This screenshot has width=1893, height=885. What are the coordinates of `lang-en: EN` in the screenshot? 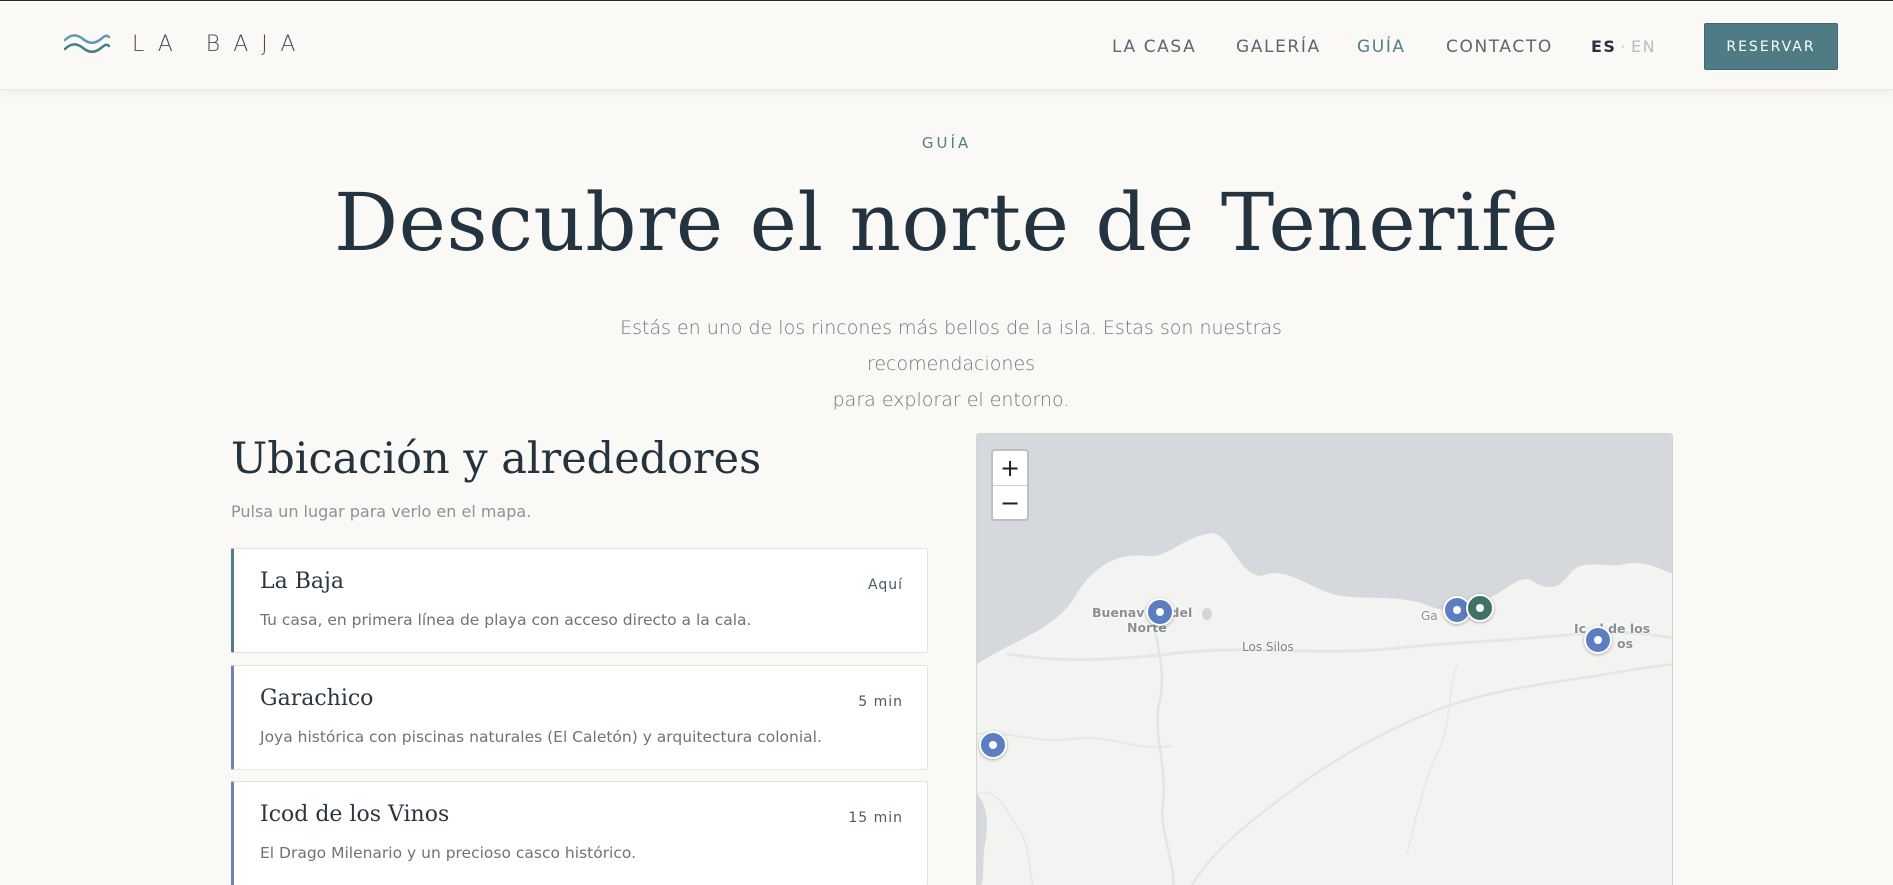 It's located at (1643, 46).